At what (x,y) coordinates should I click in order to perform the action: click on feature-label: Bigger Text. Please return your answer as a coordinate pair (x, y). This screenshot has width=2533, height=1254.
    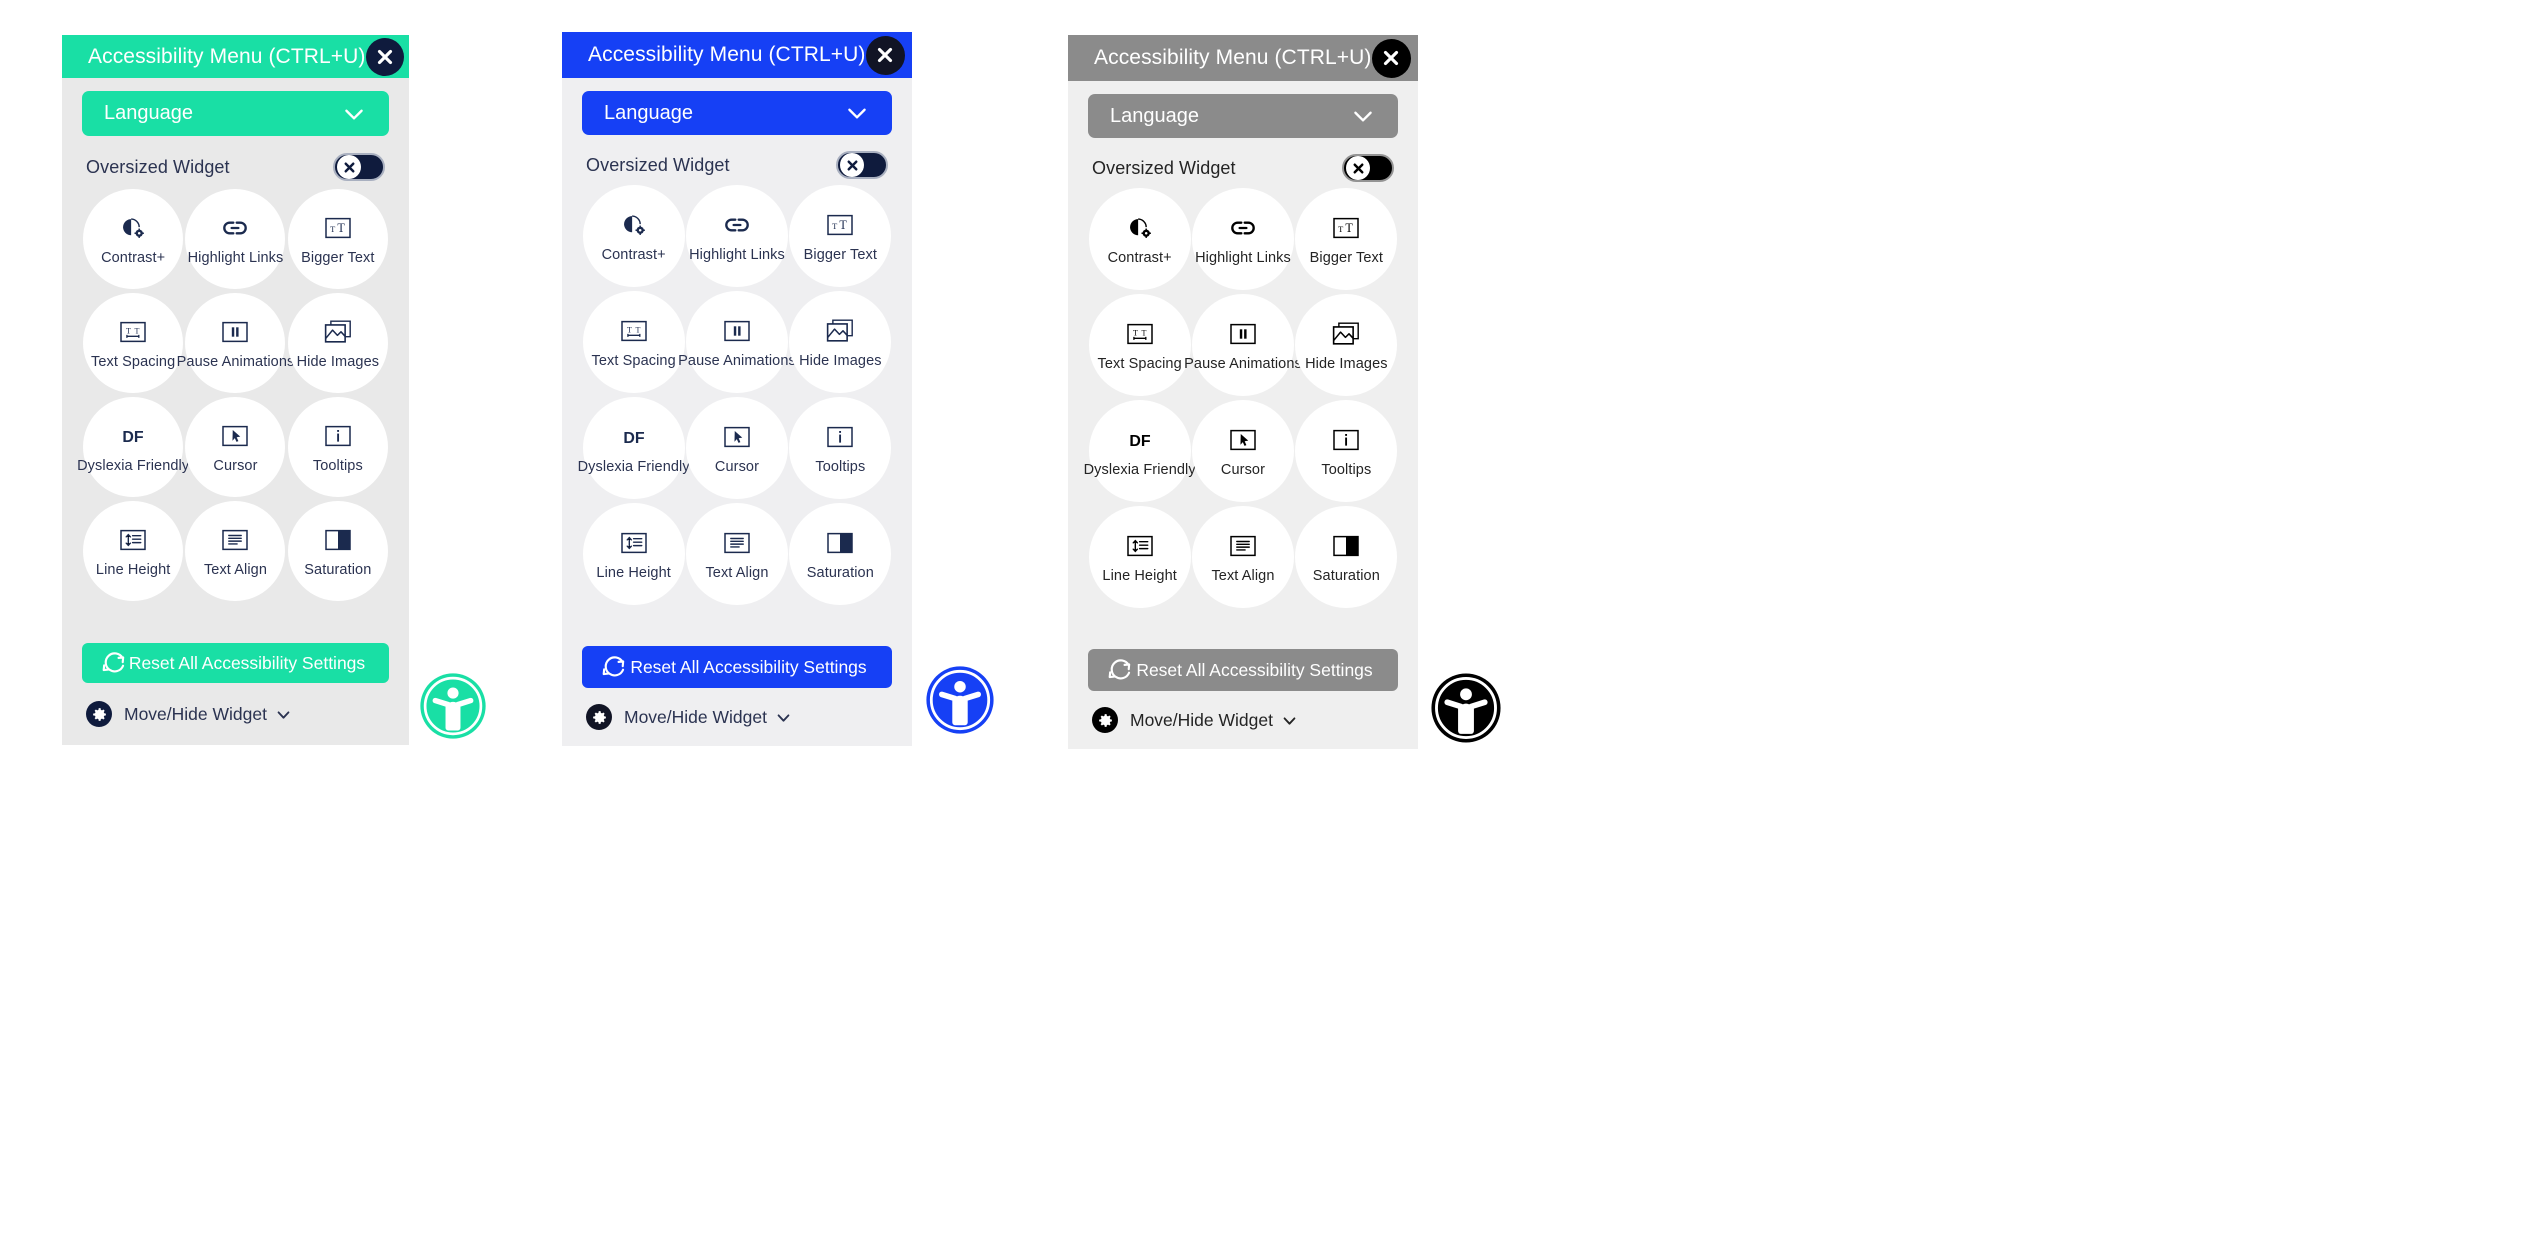
    Looking at the image, I should click on (840, 254).